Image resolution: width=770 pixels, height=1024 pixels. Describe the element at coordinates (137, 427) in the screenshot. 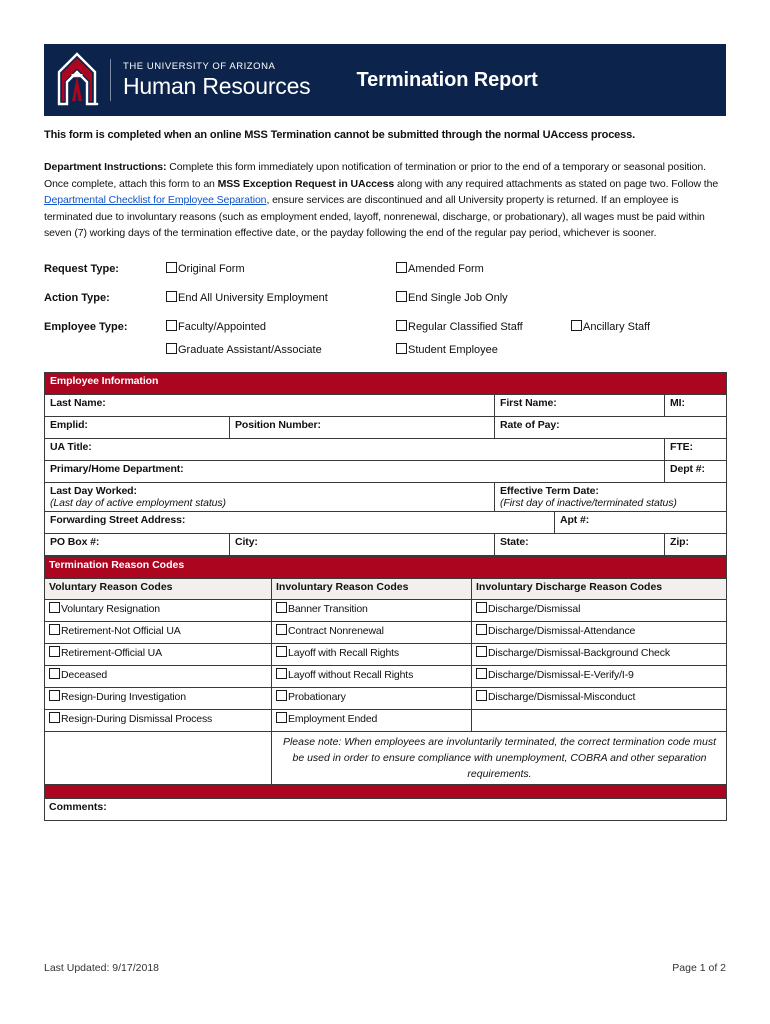

I see `field-emplid: Emplid:` at that location.